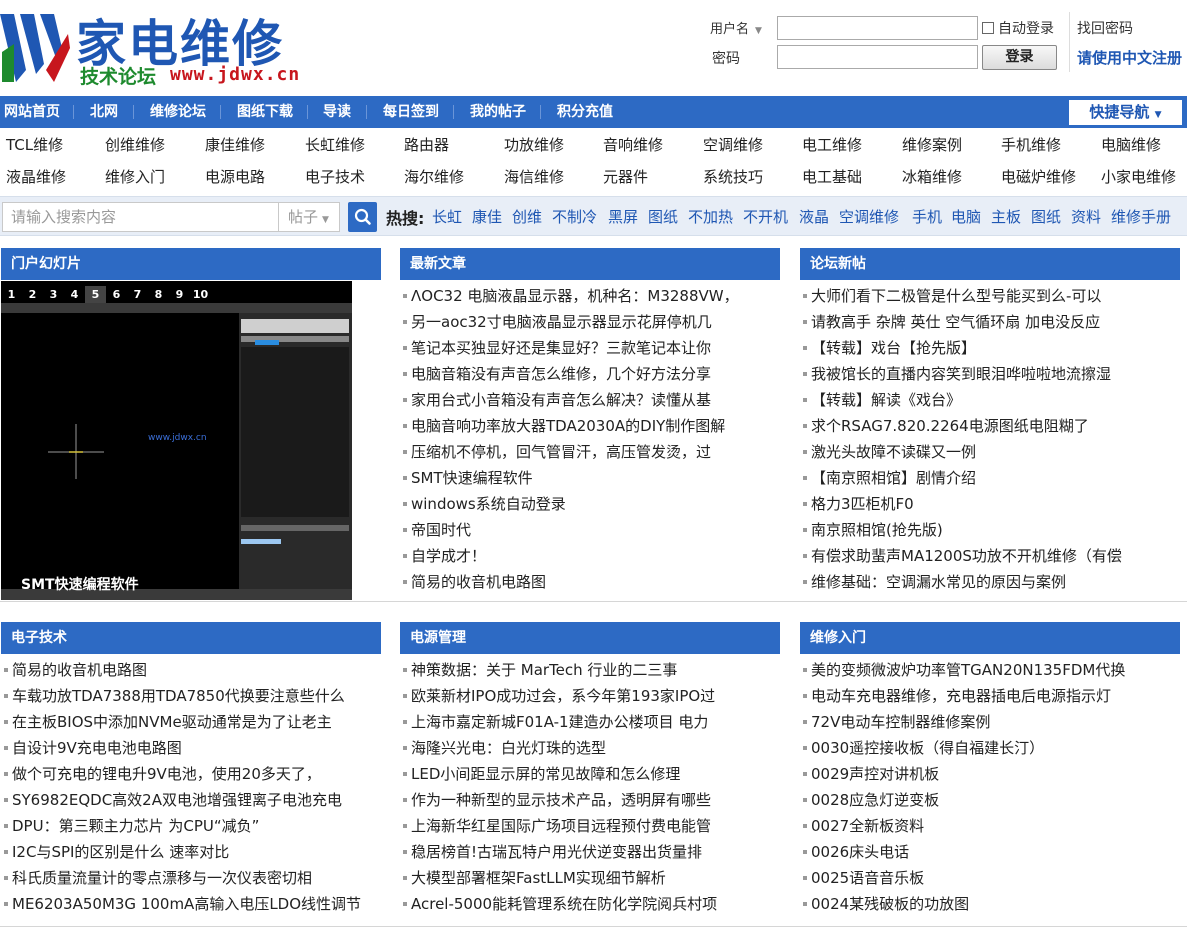 The height and width of the screenshot is (928, 1187). Describe the element at coordinates (1019, 57) in the screenshot. I see `login-button: 登录` at that location.